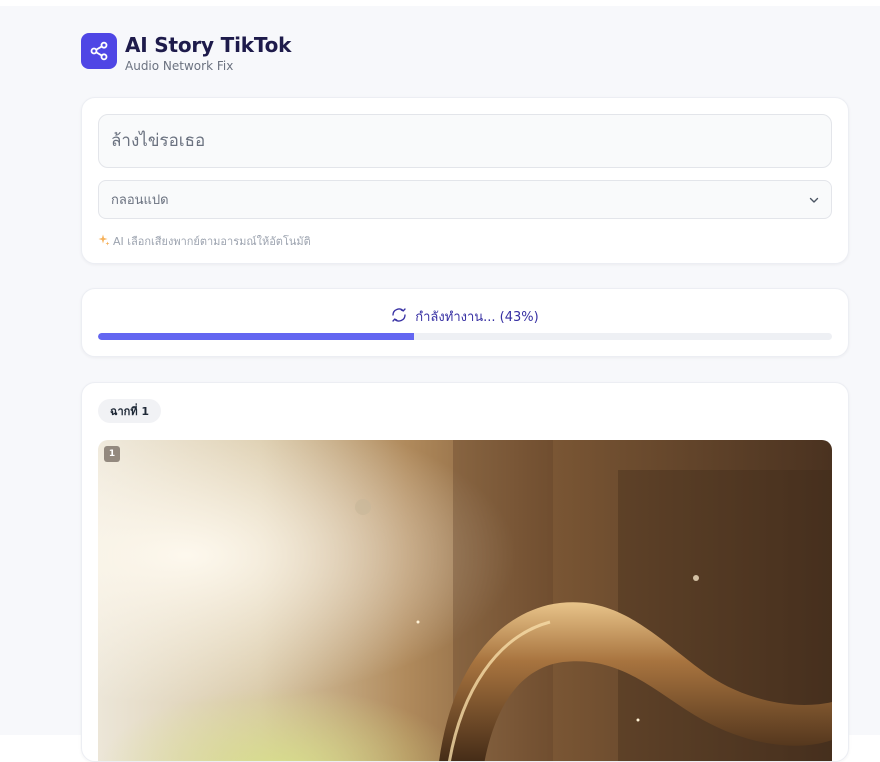  I want to click on voice-style-select: กลอนแปด, so click(465, 199).